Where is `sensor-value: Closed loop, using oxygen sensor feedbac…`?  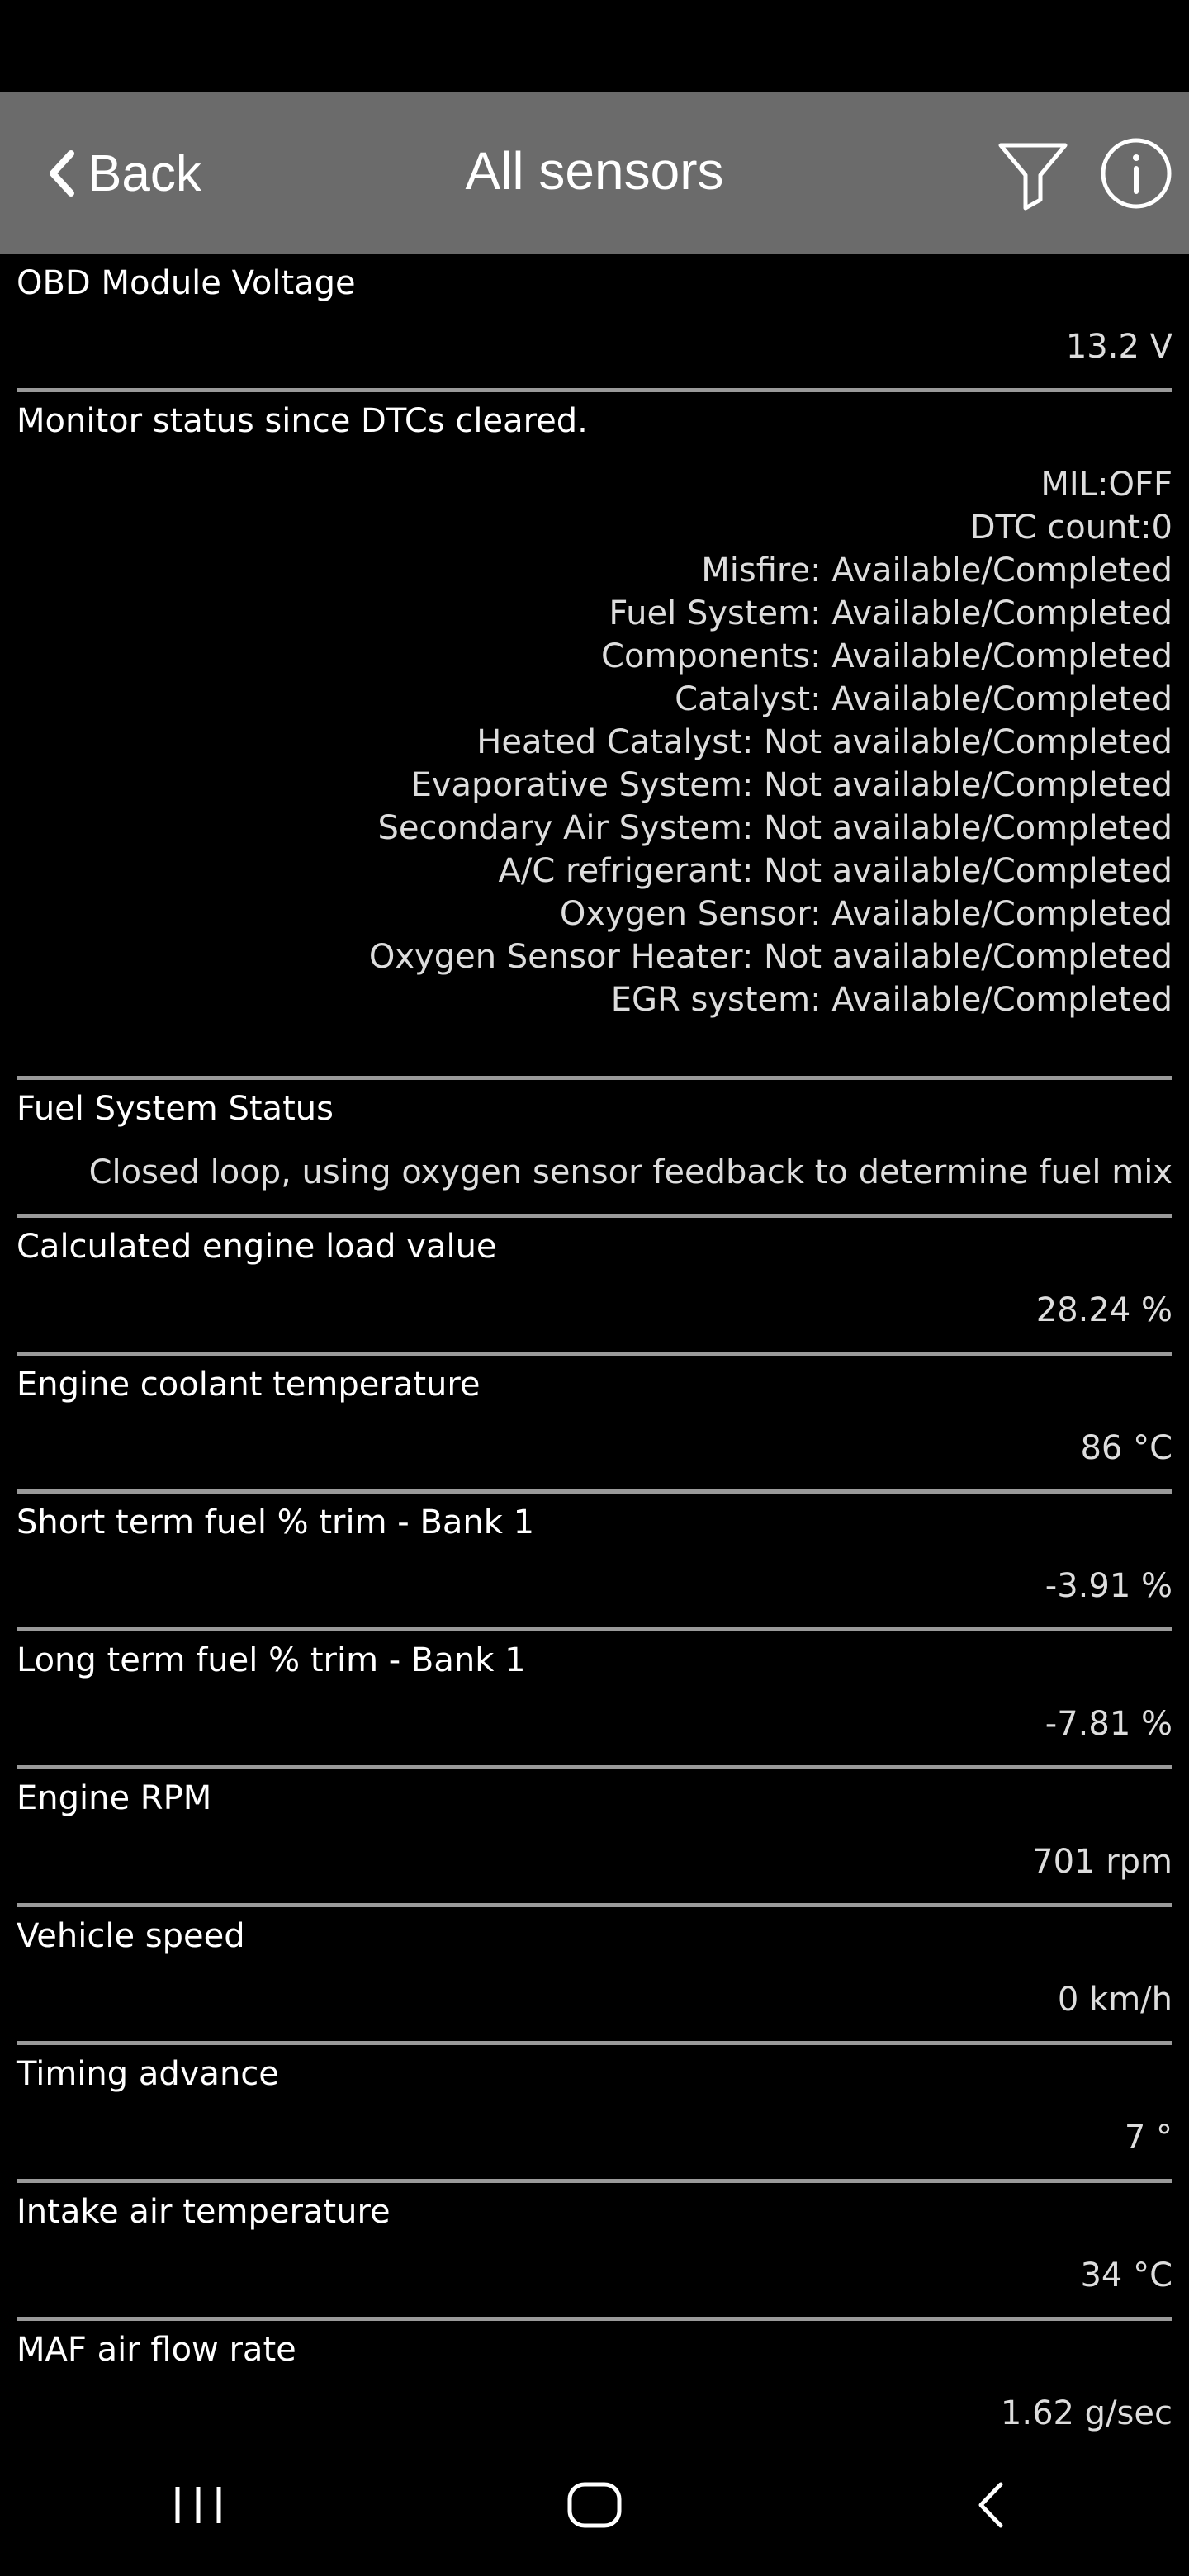
sensor-value: Closed loop, using oxygen sensor feedbac… is located at coordinates (630, 1172).